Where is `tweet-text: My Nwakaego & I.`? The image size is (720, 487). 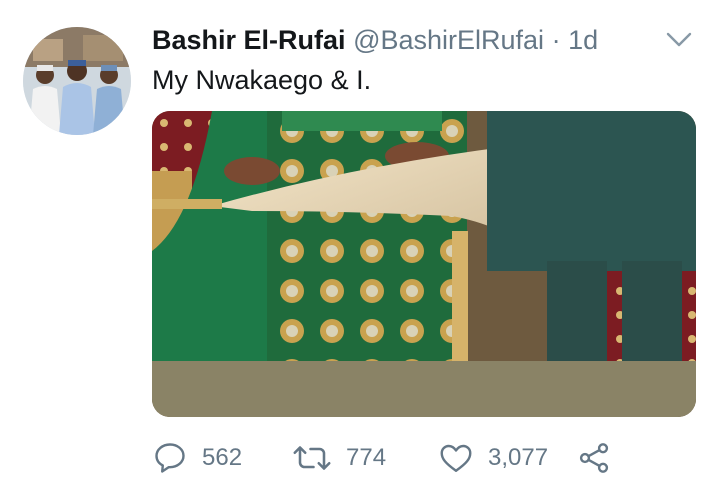 tweet-text: My Nwakaego & I. is located at coordinates (262, 80).